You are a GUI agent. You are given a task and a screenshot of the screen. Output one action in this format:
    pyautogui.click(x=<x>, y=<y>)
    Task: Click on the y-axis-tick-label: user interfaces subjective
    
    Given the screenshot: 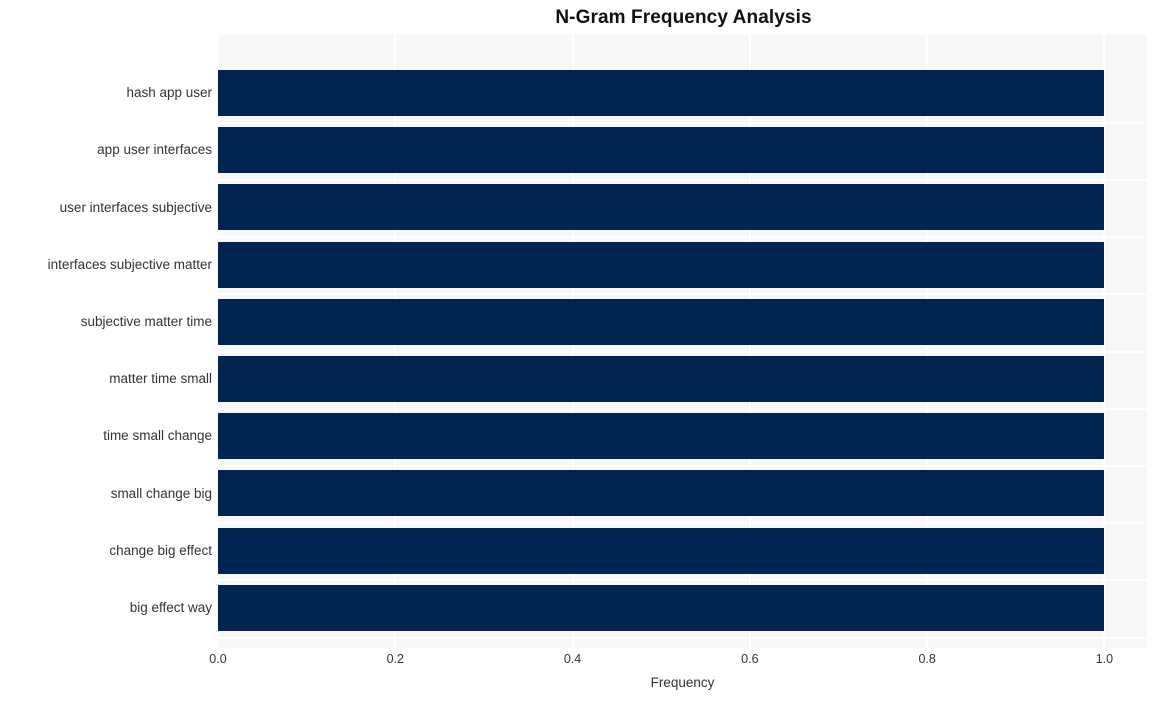 What is the action you would take?
    pyautogui.click(x=135, y=207)
    